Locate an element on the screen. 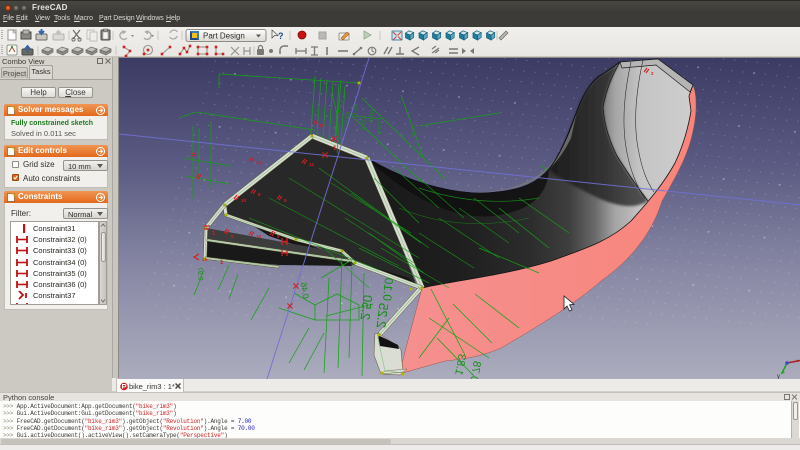 The height and width of the screenshot is (450, 800). svg-text: 0.10 is located at coordinates (388, 289).